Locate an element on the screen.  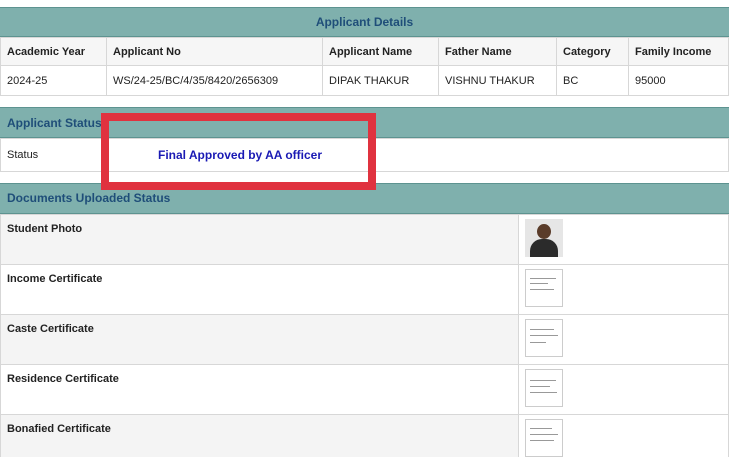
doc-label-residence-certificate: Residence Certificate is located at coordinates (259, 389).